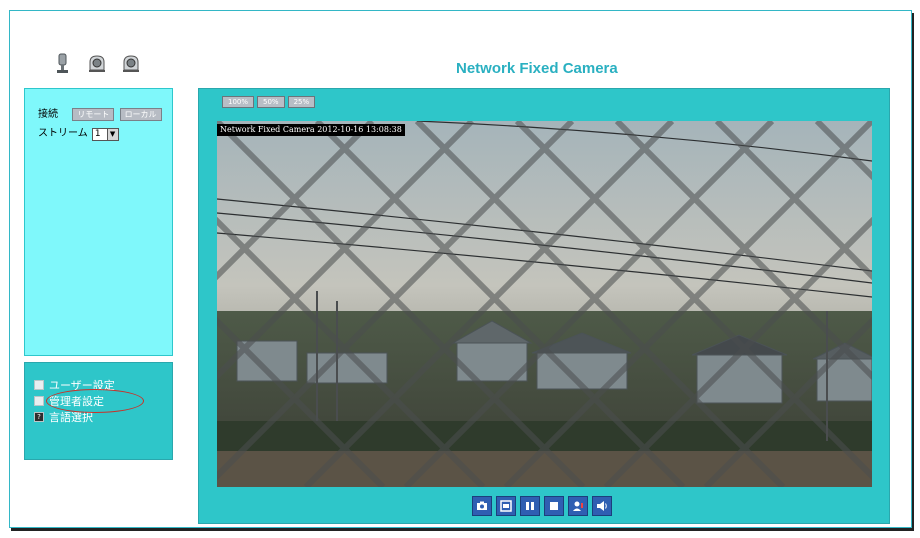  I want to click on page-title: Network Fixed Camera, so click(537, 68).